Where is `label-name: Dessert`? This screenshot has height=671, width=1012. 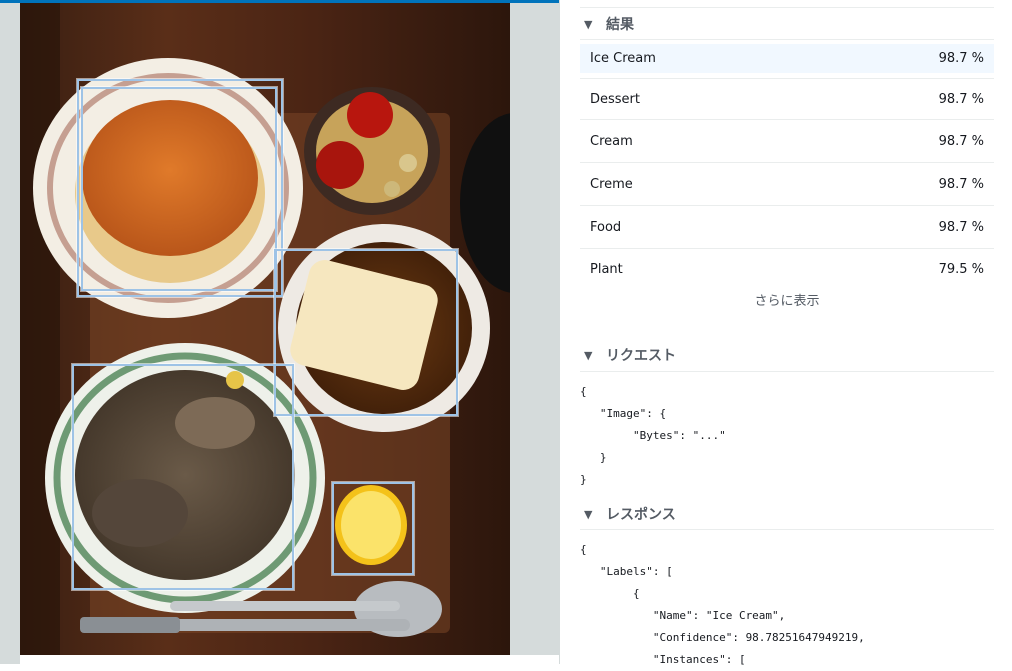
label-name: Dessert is located at coordinates (615, 99).